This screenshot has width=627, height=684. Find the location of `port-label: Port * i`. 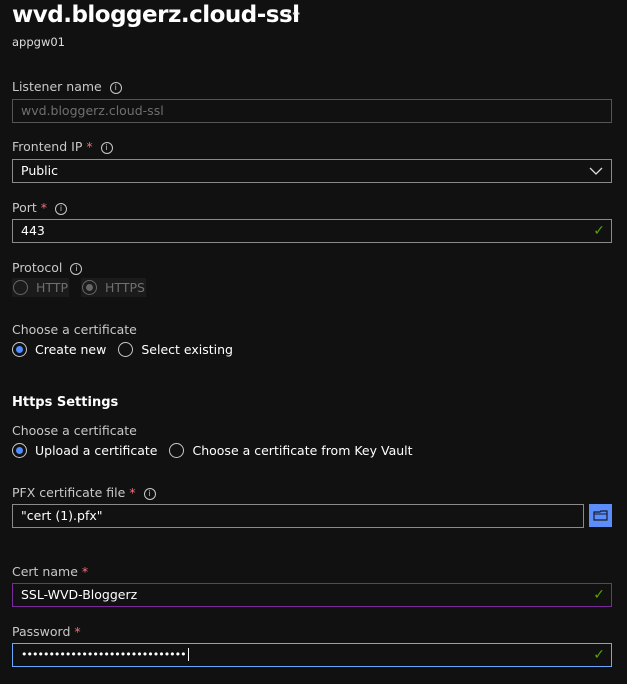

port-label: Port * i is located at coordinates (40, 207).